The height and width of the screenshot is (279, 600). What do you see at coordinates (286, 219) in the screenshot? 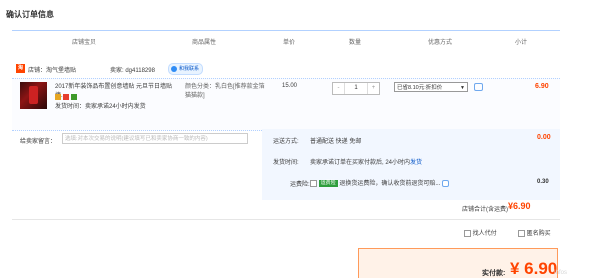
I see `divider` at bounding box center [286, 219].